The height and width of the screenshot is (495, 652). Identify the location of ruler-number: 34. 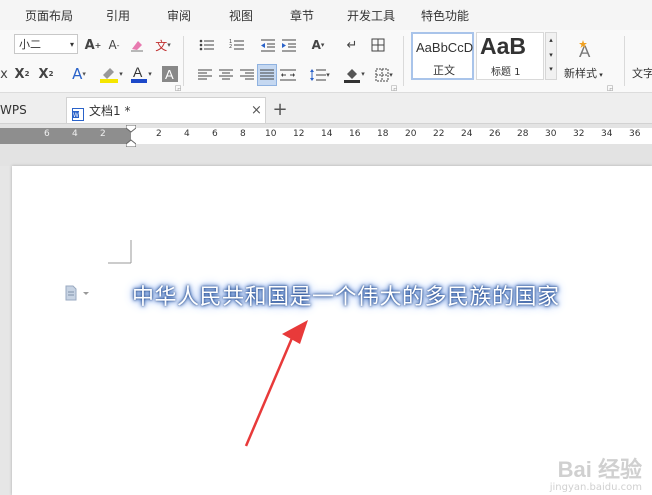
(607, 134).